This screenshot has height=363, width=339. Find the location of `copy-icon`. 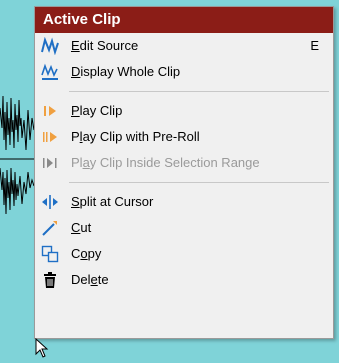

copy-icon is located at coordinates (50, 254).